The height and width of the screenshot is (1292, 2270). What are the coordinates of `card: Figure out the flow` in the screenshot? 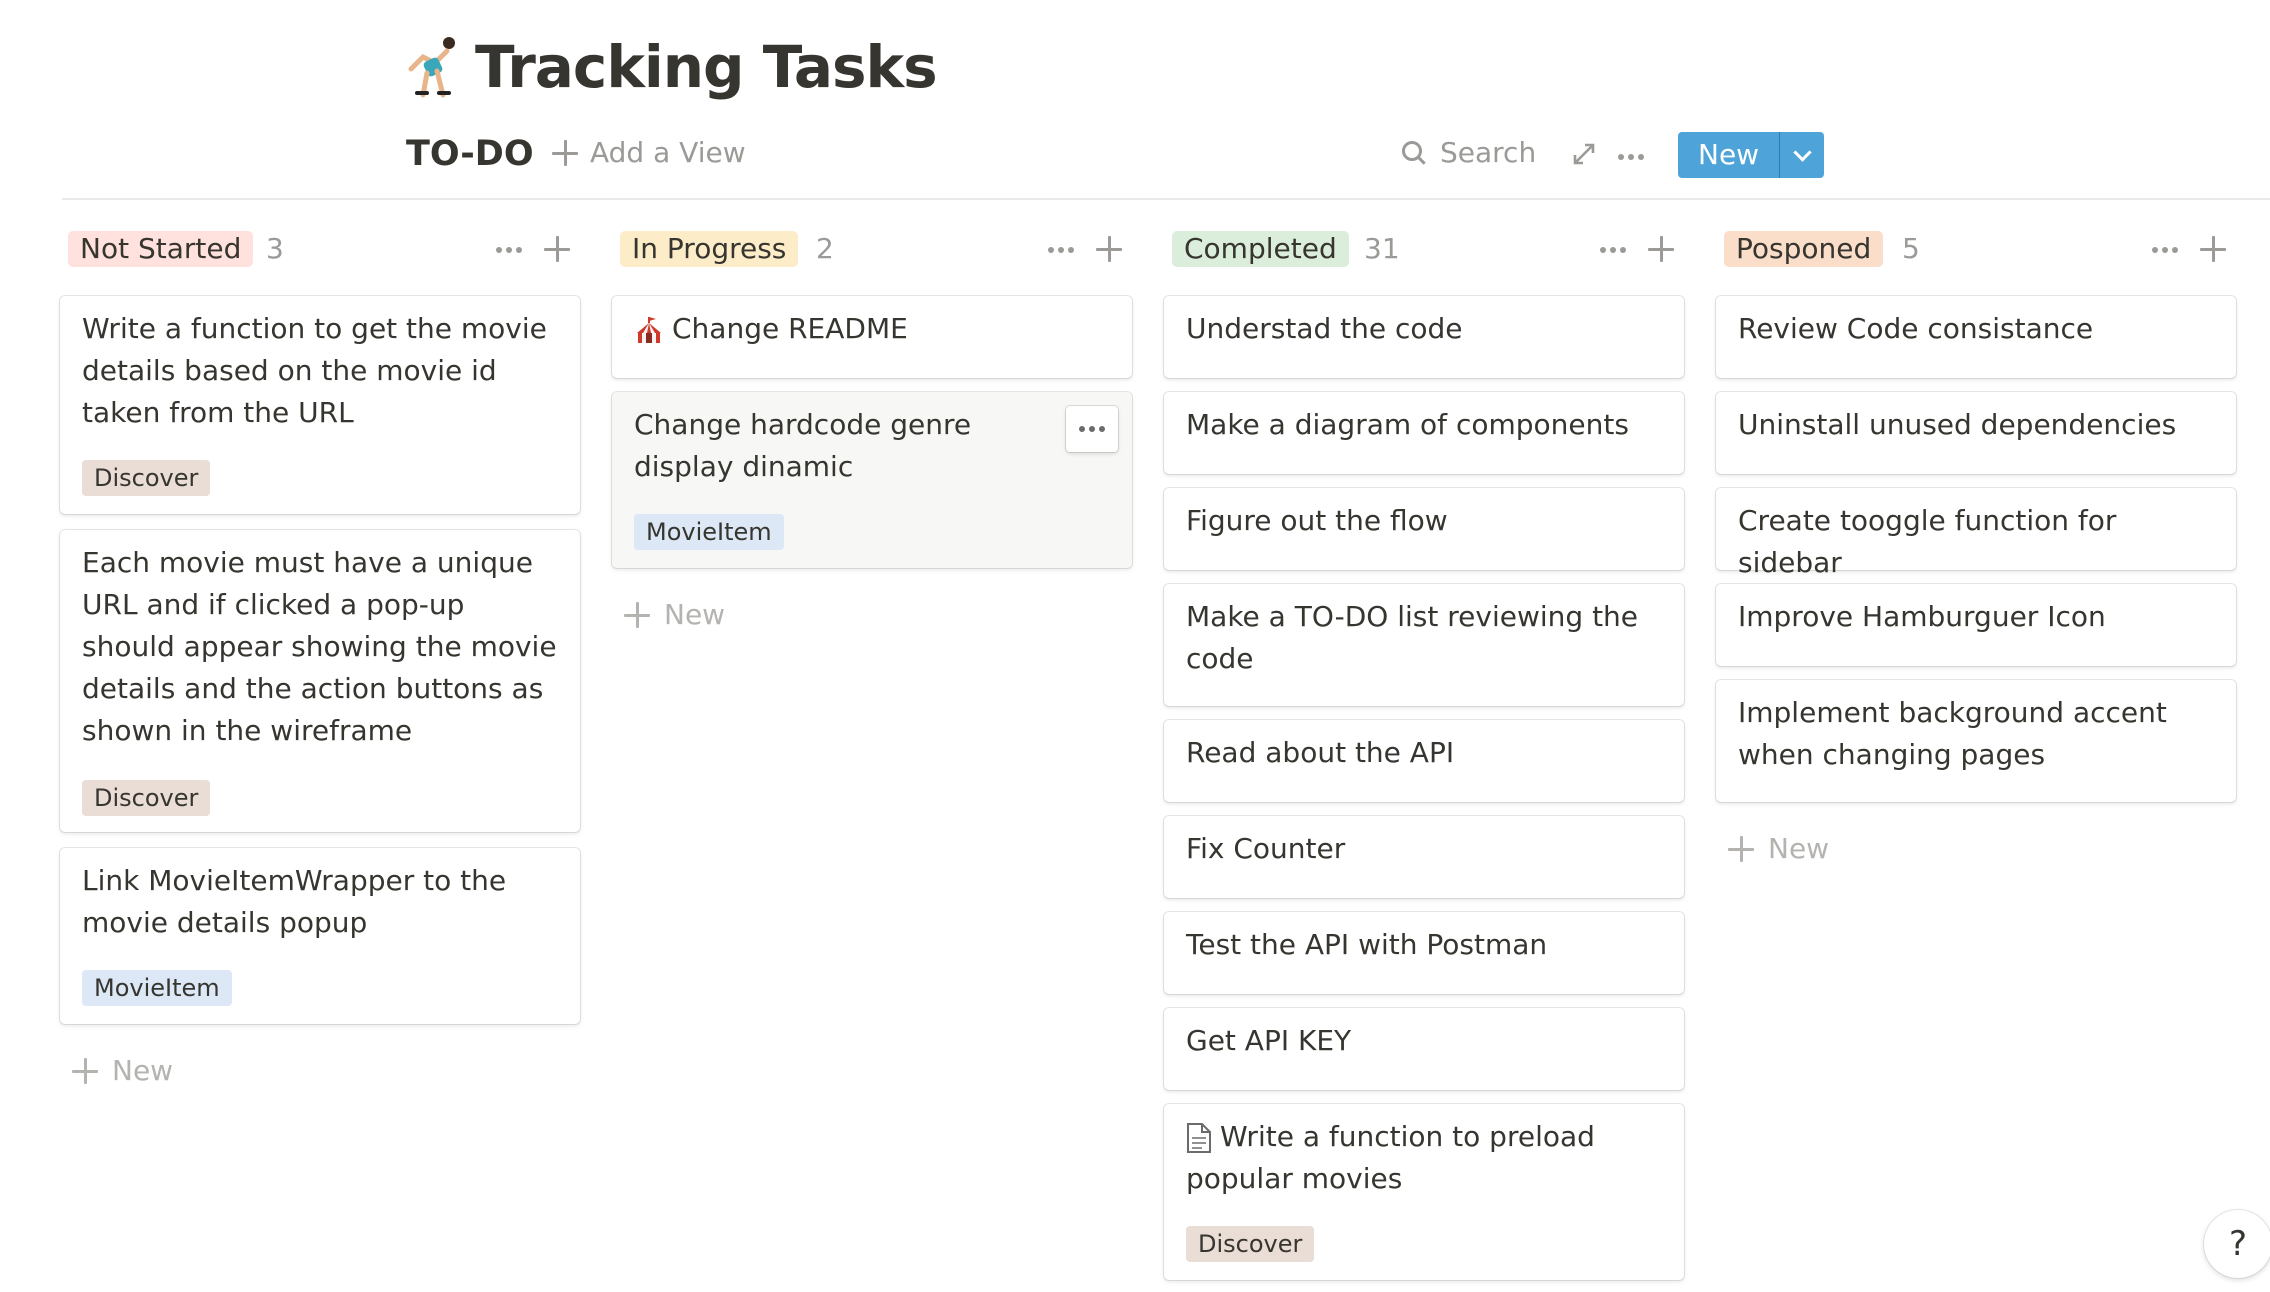 It's located at (1424, 529).